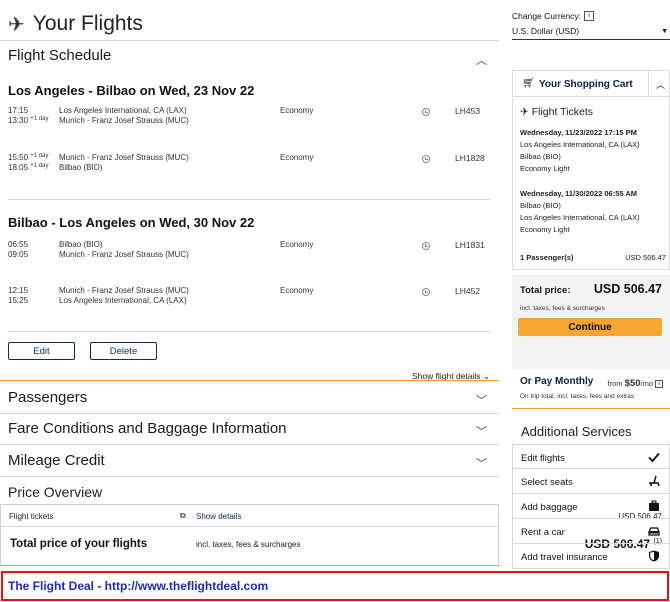  I want to click on mileage-credit-heading: Mileage Credit, so click(56, 460).